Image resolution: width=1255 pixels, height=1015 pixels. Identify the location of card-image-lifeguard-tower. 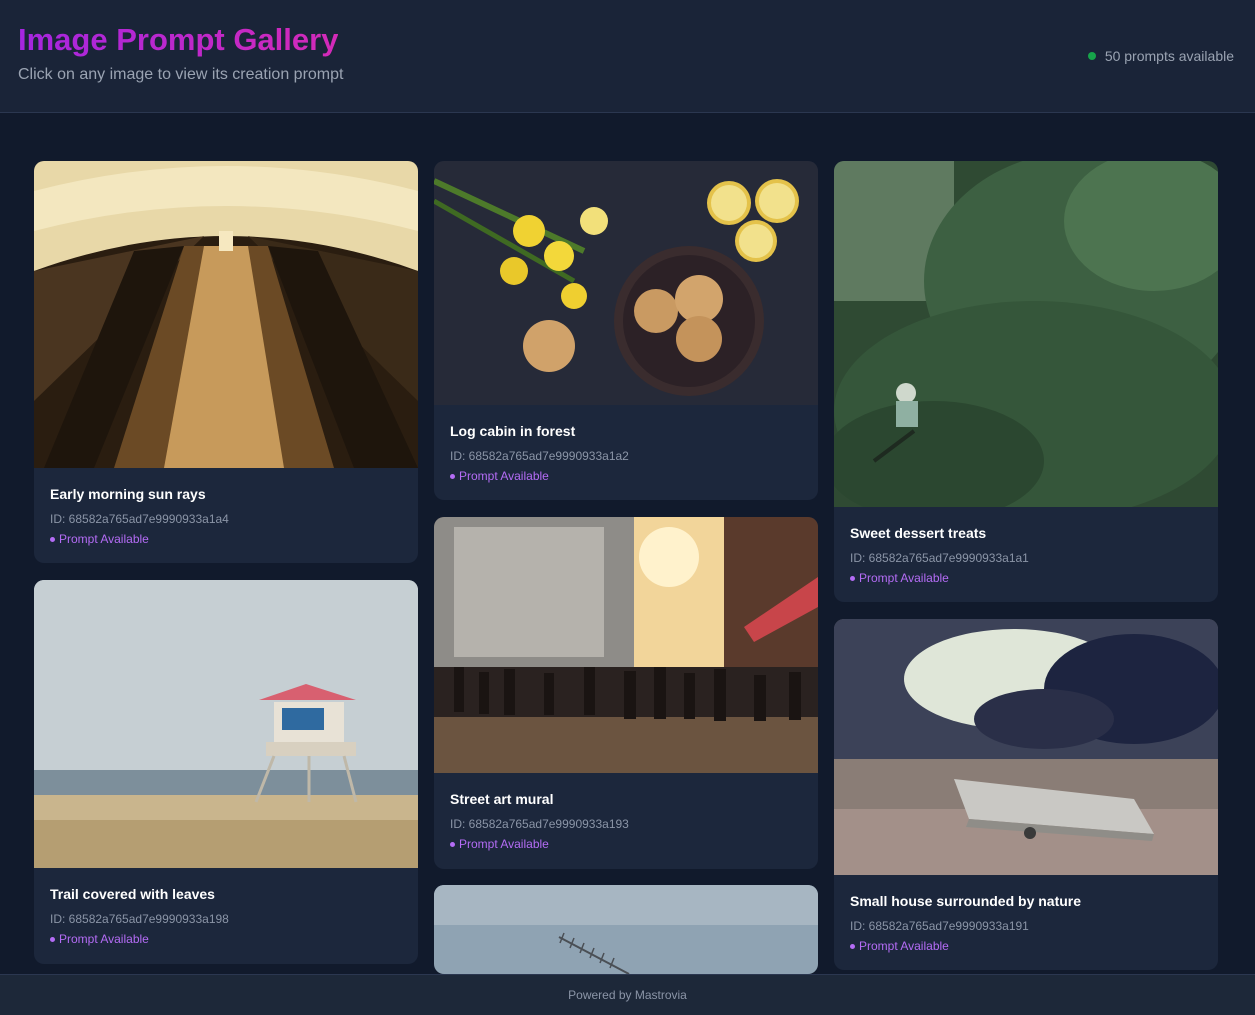
(226, 724).